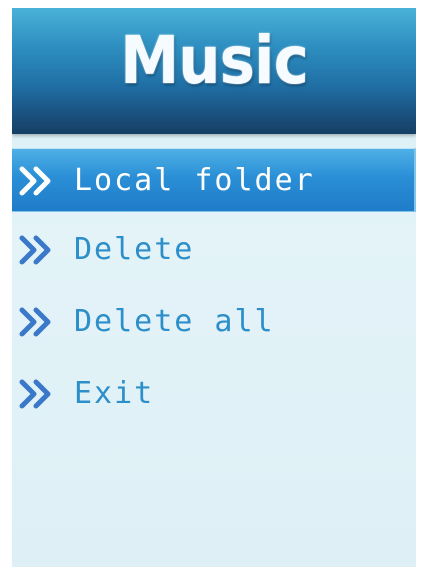 The width and height of the screenshot is (426, 573). I want to click on menu-item-label: Delete all, so click(174, 321).